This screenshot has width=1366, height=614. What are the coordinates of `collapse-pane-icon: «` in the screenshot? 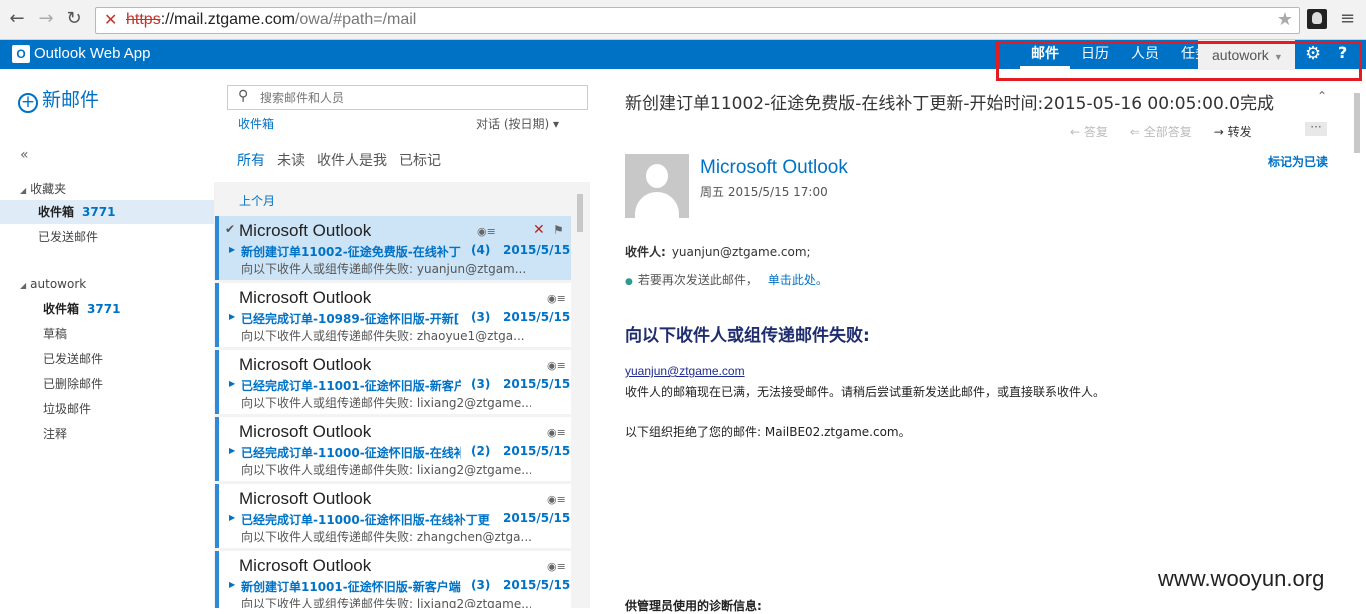 It's located at (24, 155).